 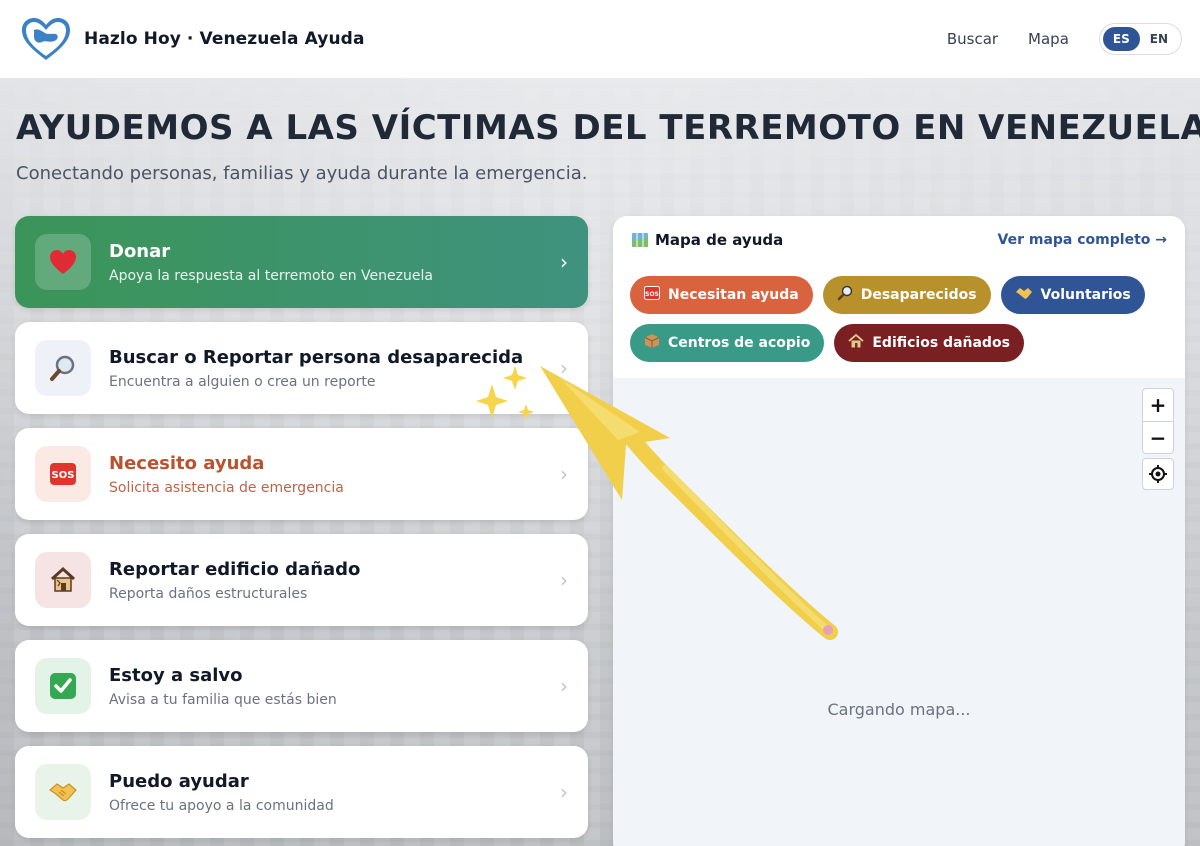 I want to click on filter-label: Desaparecidos, so click(x=918, y=295).